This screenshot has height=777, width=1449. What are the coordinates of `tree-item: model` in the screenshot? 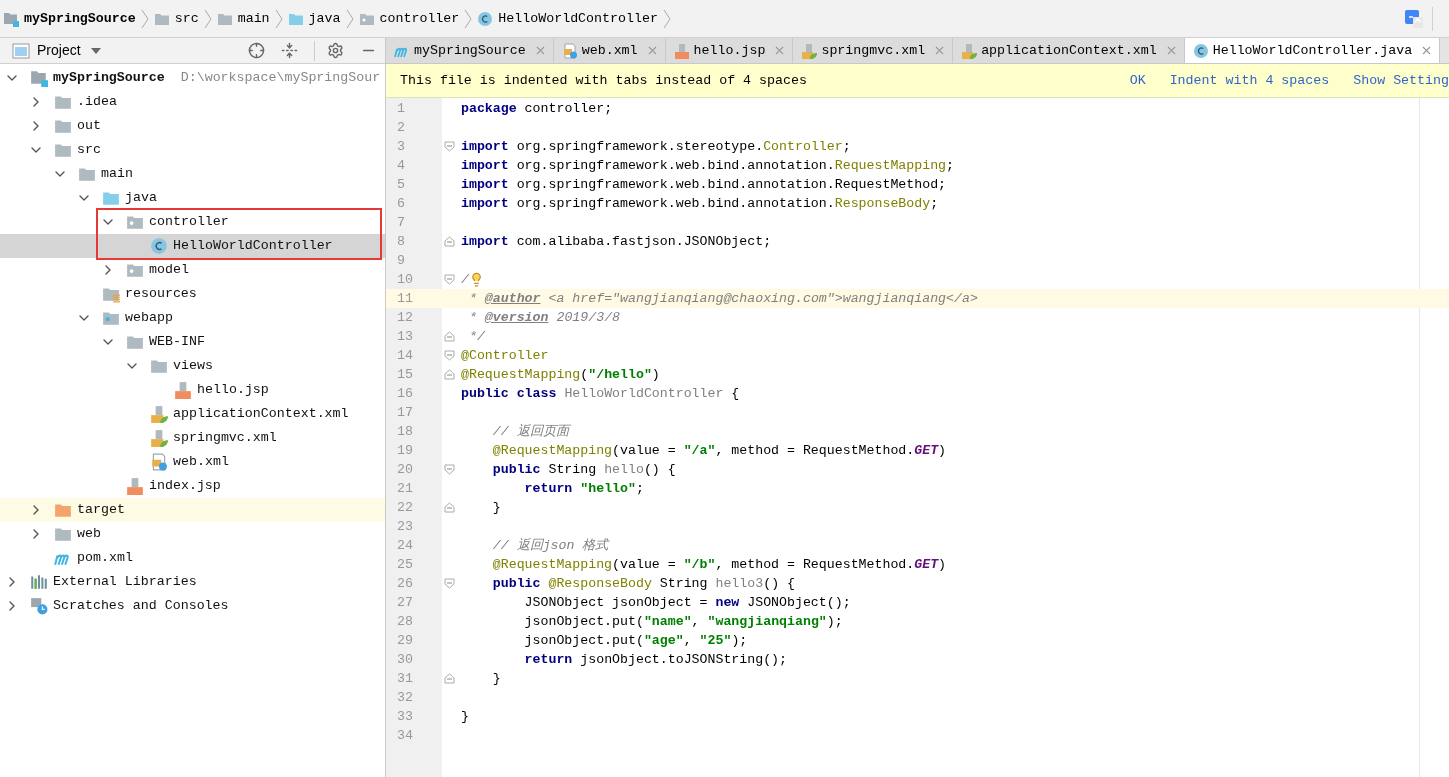 It's located at (192, 270).